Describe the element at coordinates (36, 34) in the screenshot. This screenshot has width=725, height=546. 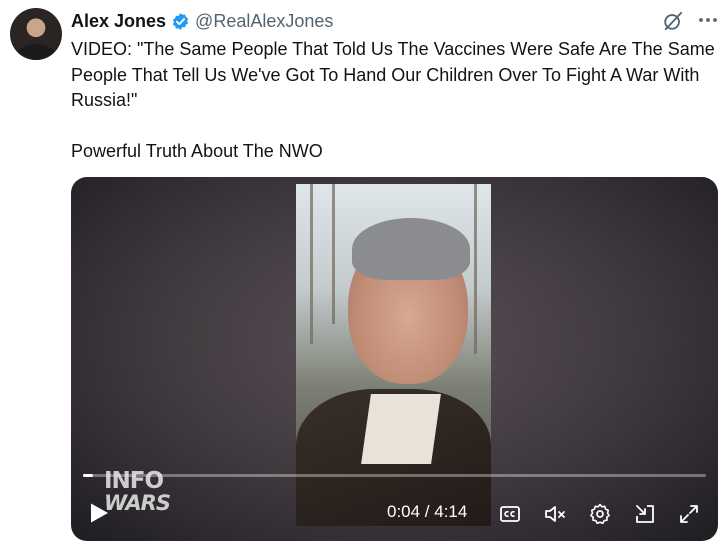
I see `author-avatar` at that location.